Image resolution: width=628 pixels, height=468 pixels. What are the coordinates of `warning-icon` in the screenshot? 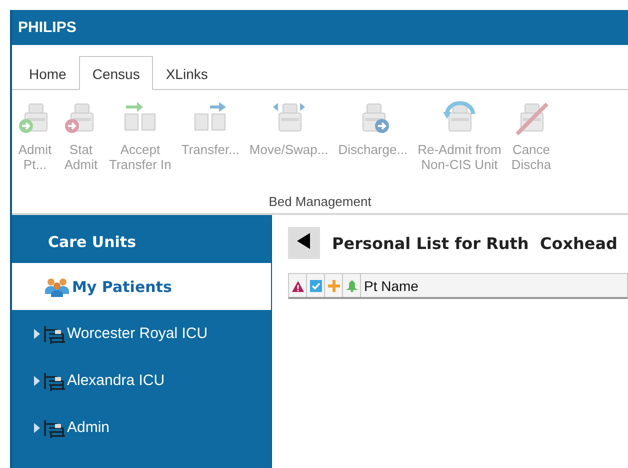 It's located at (298, 286).